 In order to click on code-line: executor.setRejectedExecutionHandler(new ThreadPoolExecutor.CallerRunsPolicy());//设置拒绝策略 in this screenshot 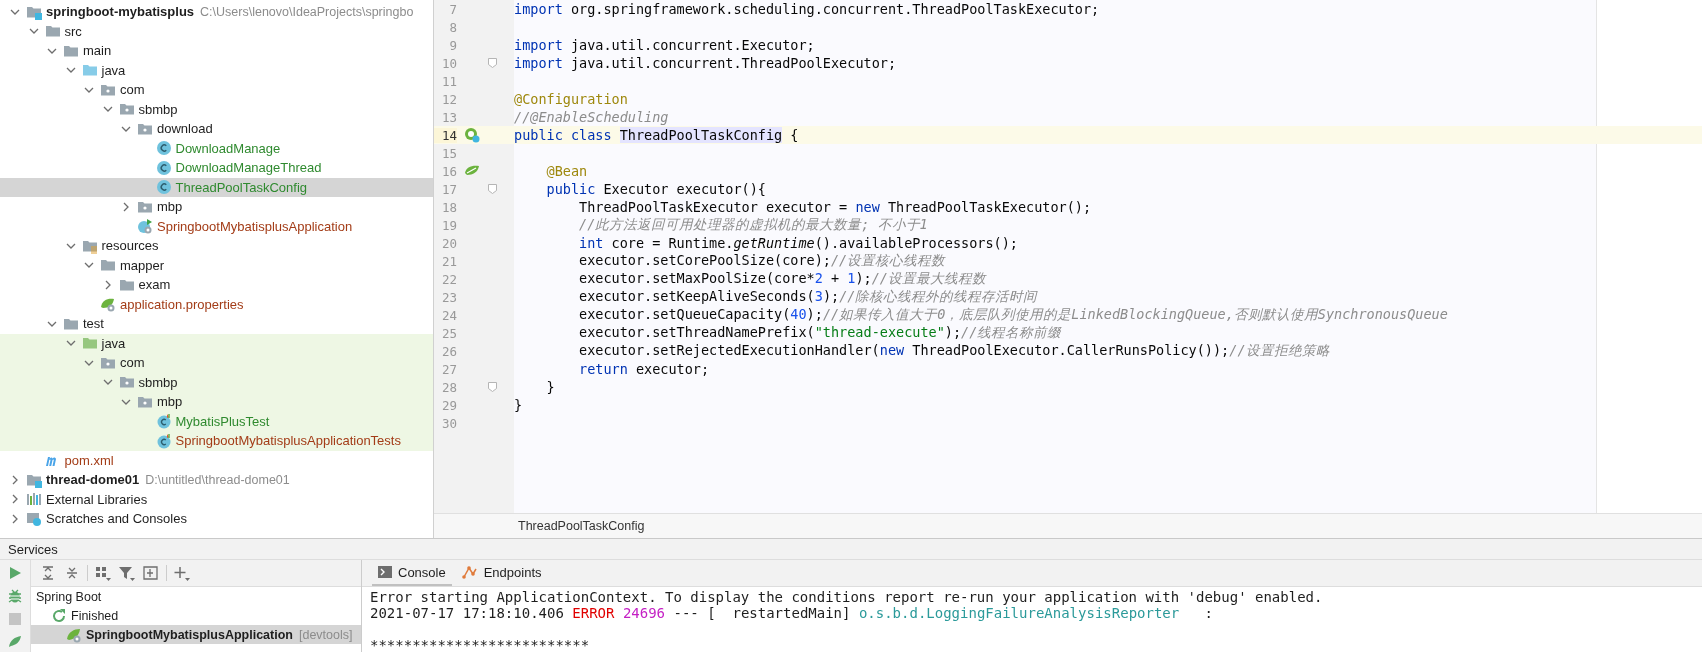, I will do `click(954, 351)`.